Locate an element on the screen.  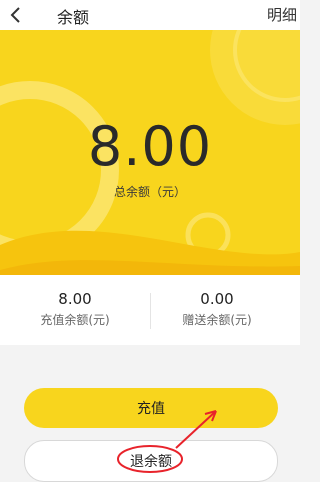
total-balance-value: 8.00 is located at coordinates (150, 146).